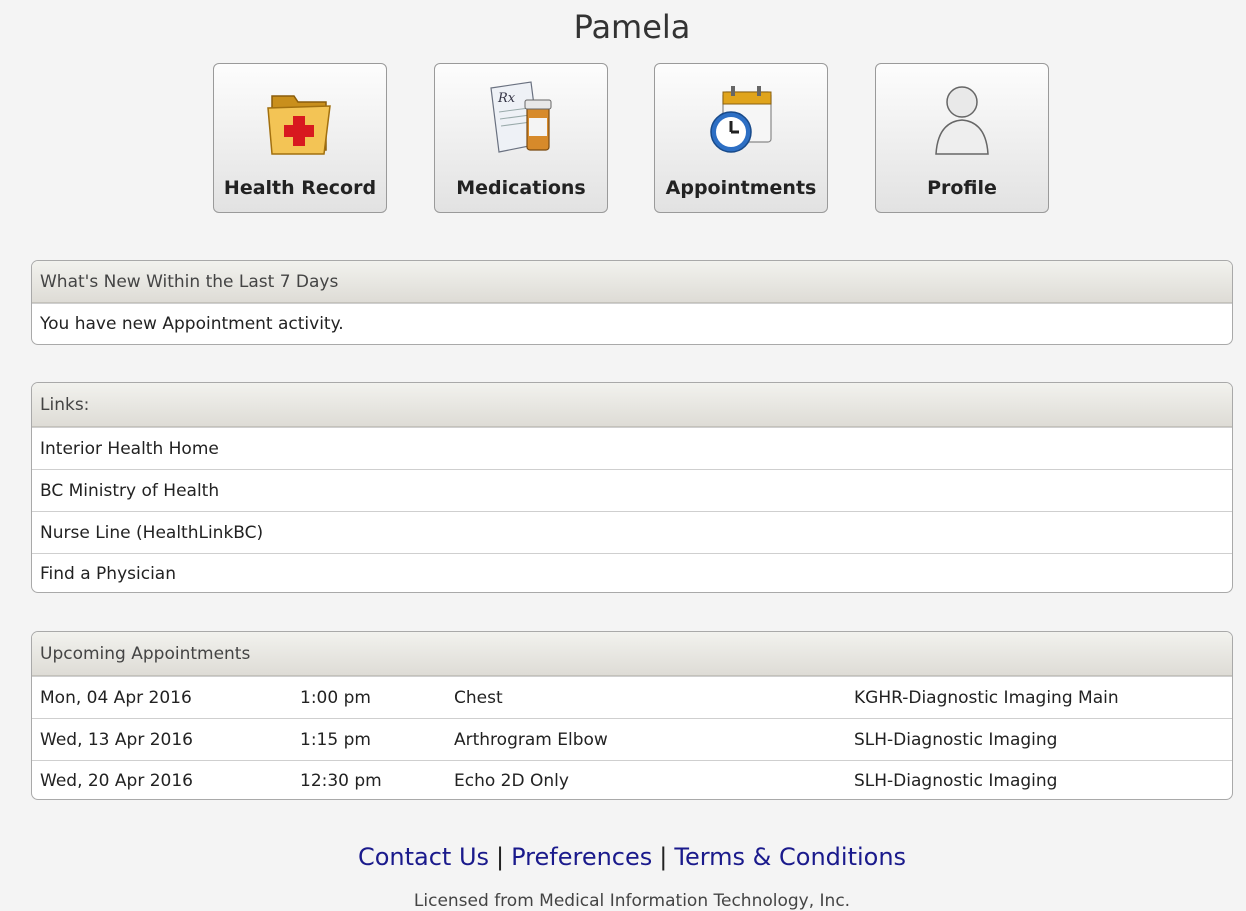 This screenshot has height=911, width=1246. What do you see at coordinates (423, 857) in the screenshot?
I see `contact-us-link: Contact Us` at bounding box center [423, 857].